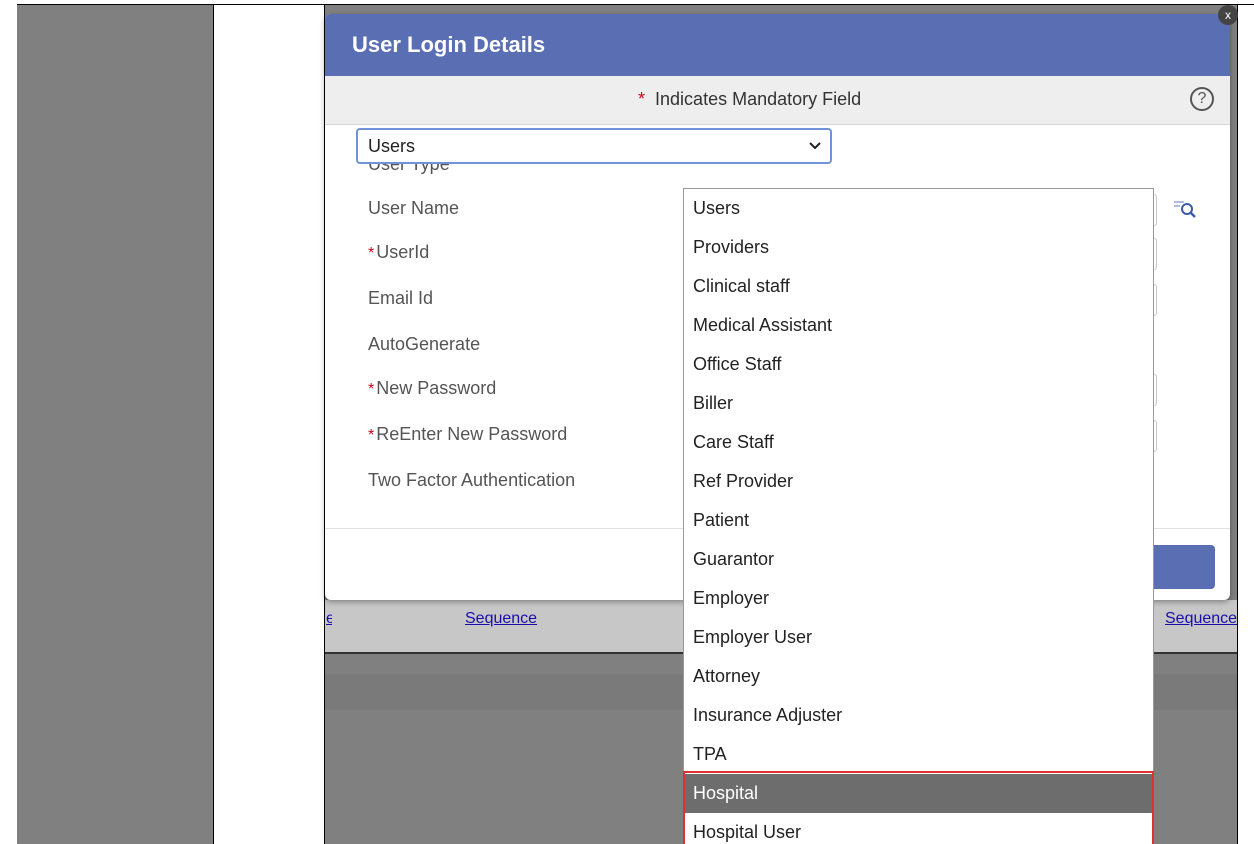 This screenshot has width=1254, height=844. I want to click on mandatory-note: * Indicates Mandatory Field, so click(749, 99).